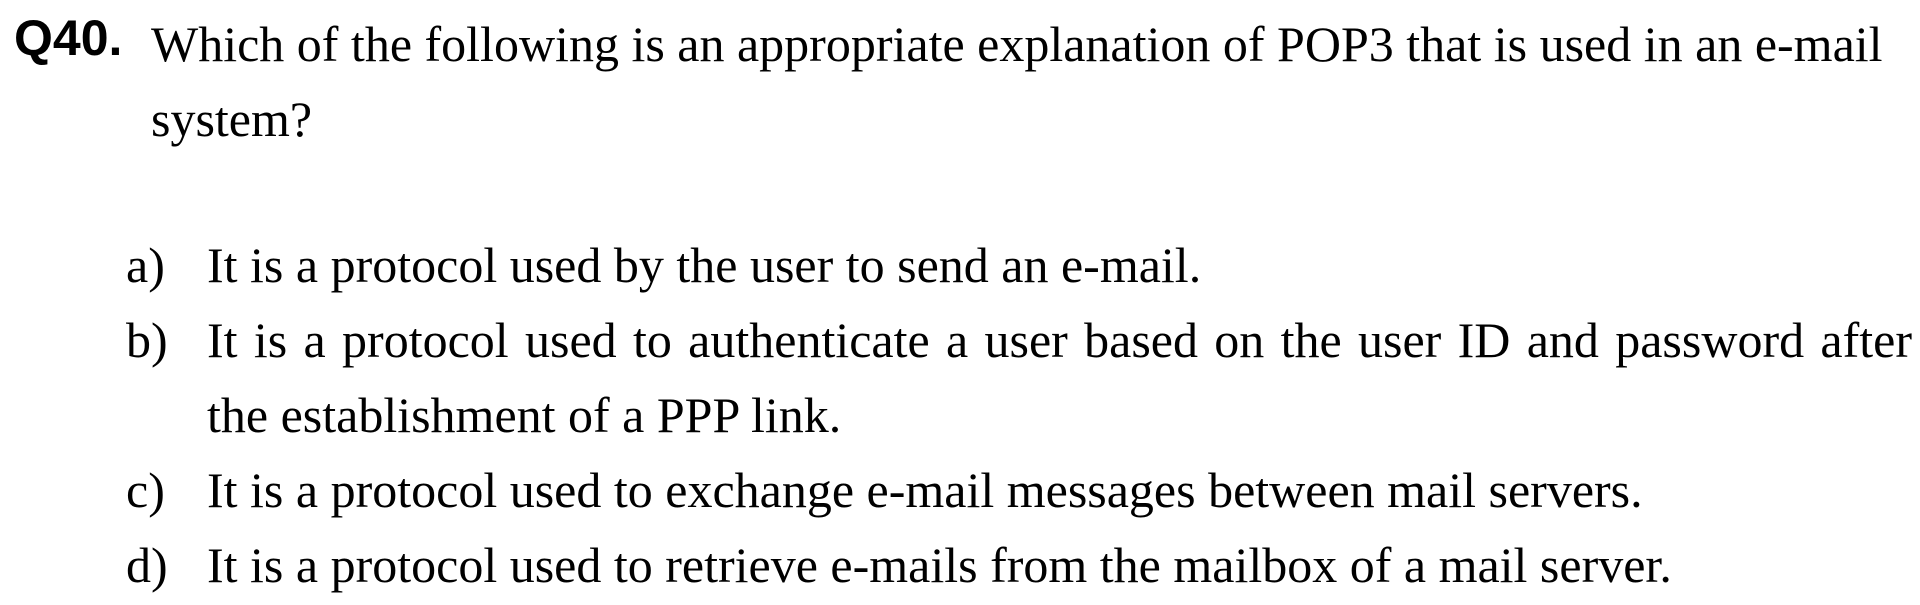  Describe the element at coordinates (145, 265) in the screenshot. I see `option-label: a)` at that location.